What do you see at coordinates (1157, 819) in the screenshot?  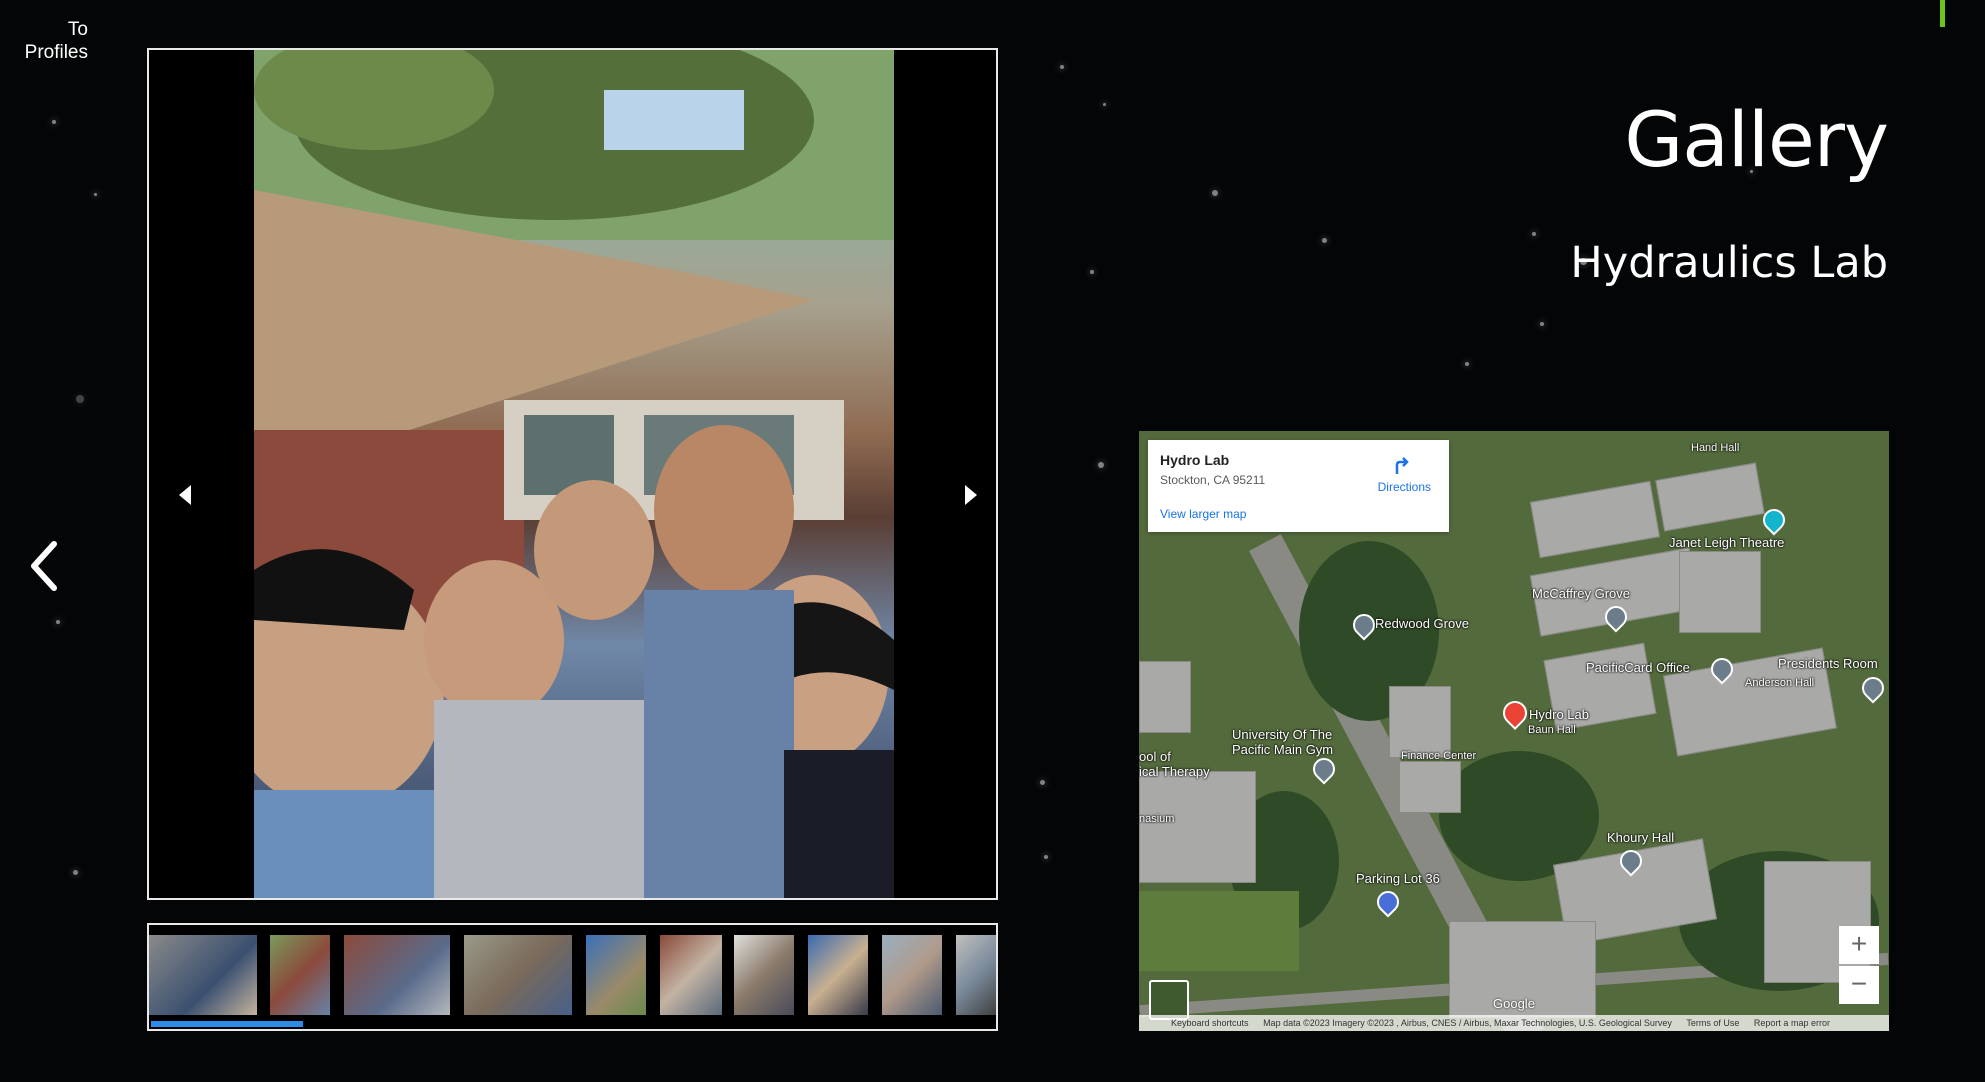 I see `map-label: nasium` at bounding box center [1157, 819].